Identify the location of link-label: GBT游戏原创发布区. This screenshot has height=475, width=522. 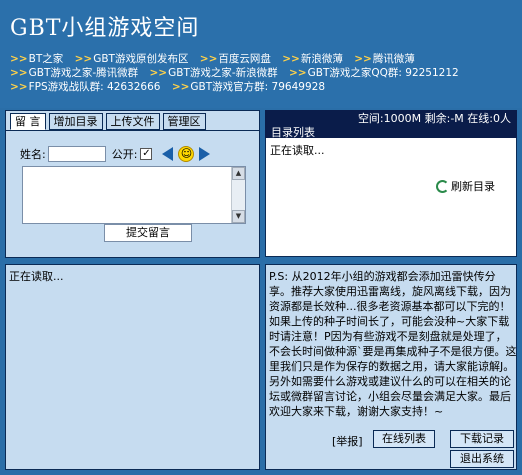
(141, 59).